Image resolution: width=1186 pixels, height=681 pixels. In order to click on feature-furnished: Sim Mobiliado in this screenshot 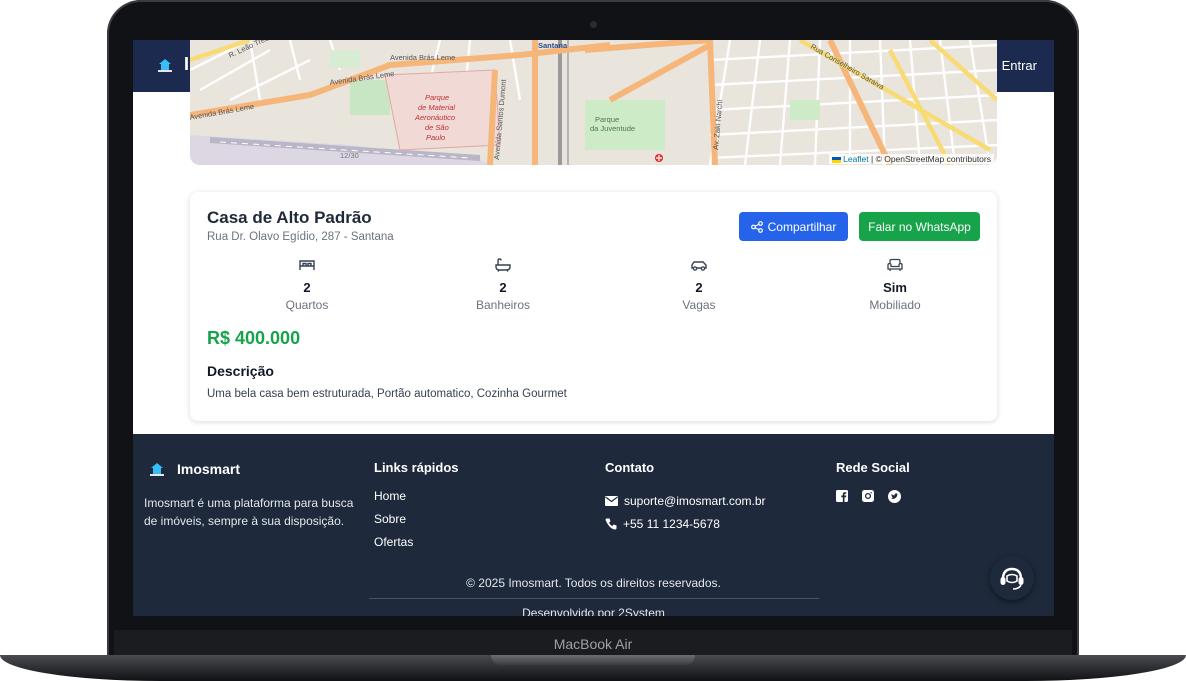, I will do `click(895, 285)`.